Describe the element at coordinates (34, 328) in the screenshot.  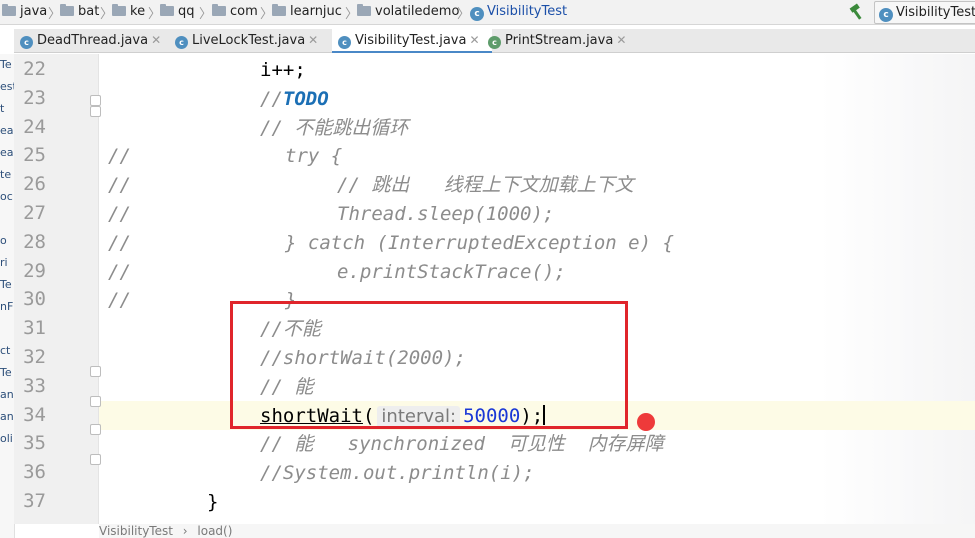
I see `line-number: 31` at that location.